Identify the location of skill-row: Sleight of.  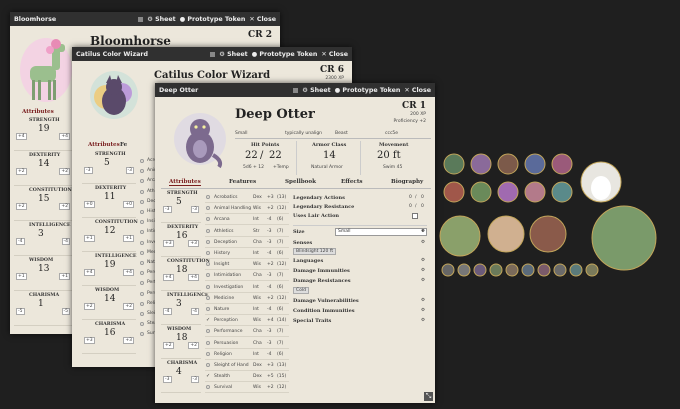
(154, 314).